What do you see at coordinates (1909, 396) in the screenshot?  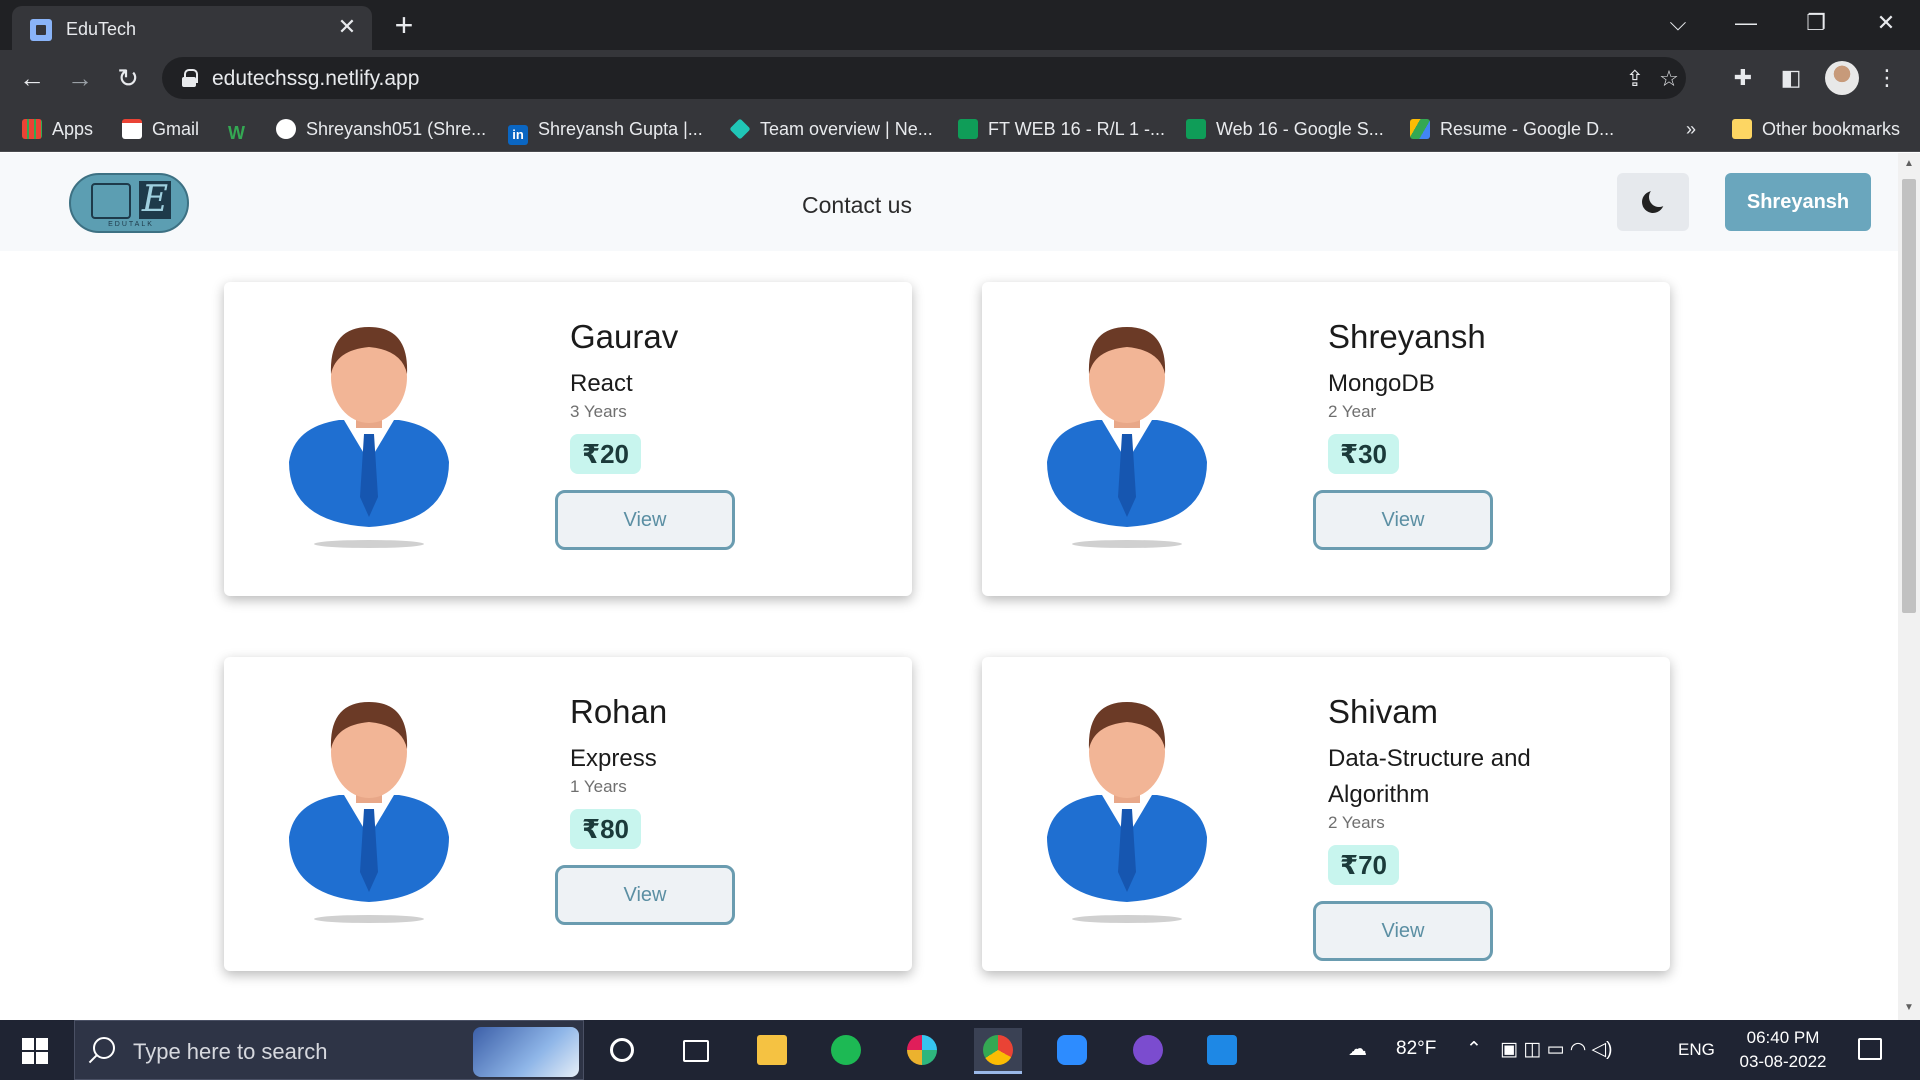 I see `scrollbar-thumb` at bounding box center [1909, 396].